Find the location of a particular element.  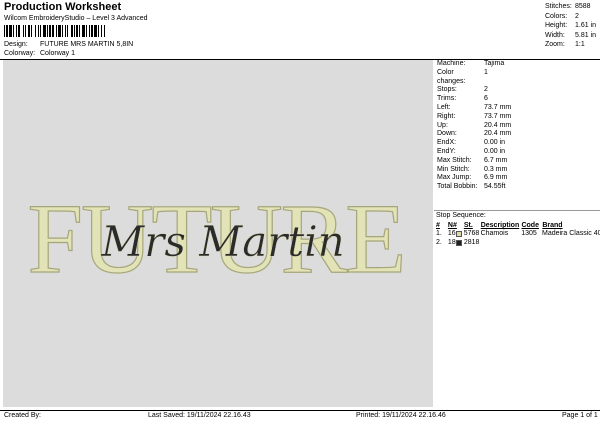

design-script-text: Mrs Martin is located at coordinates (222, 241).